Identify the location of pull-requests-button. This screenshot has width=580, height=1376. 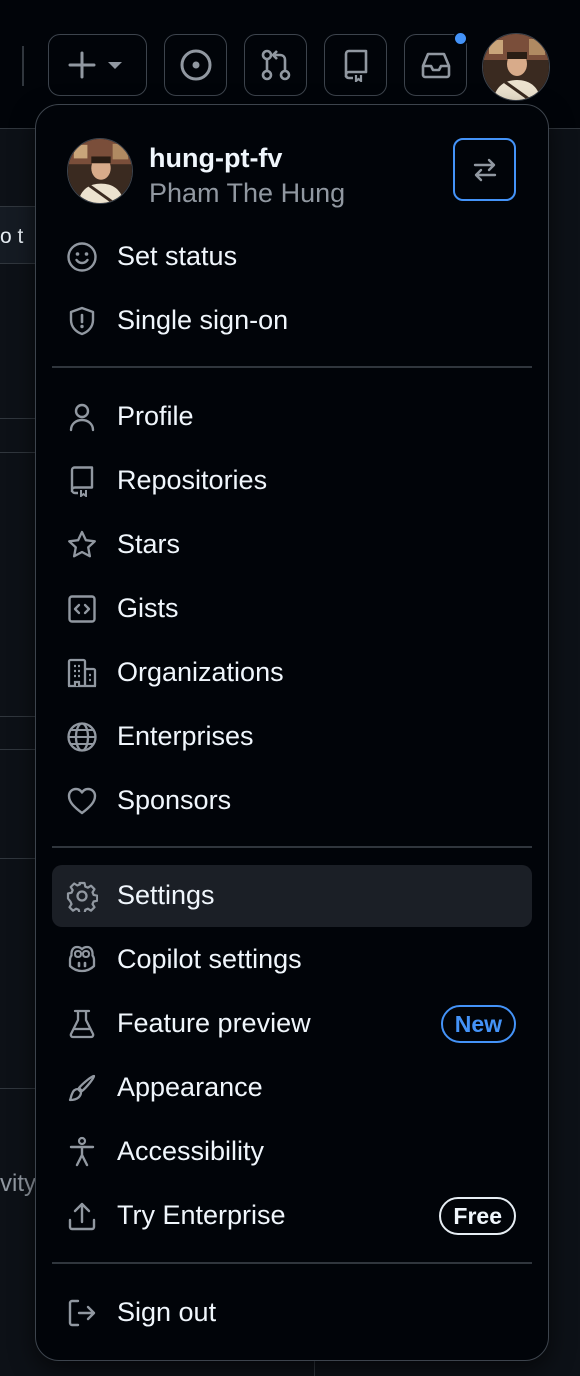
(275, 65).